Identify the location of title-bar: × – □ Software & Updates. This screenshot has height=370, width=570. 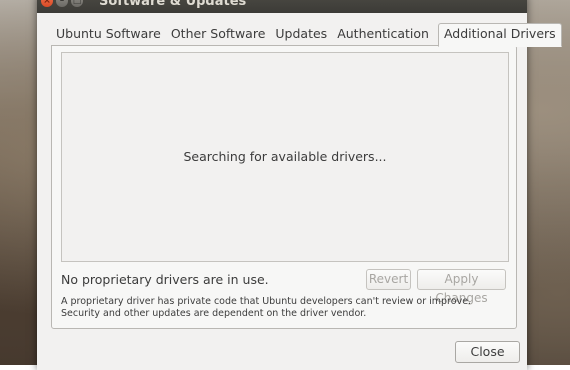
(282, 6).